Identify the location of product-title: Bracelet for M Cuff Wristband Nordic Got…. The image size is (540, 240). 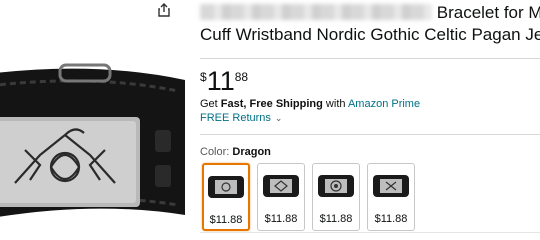
(370, 24).